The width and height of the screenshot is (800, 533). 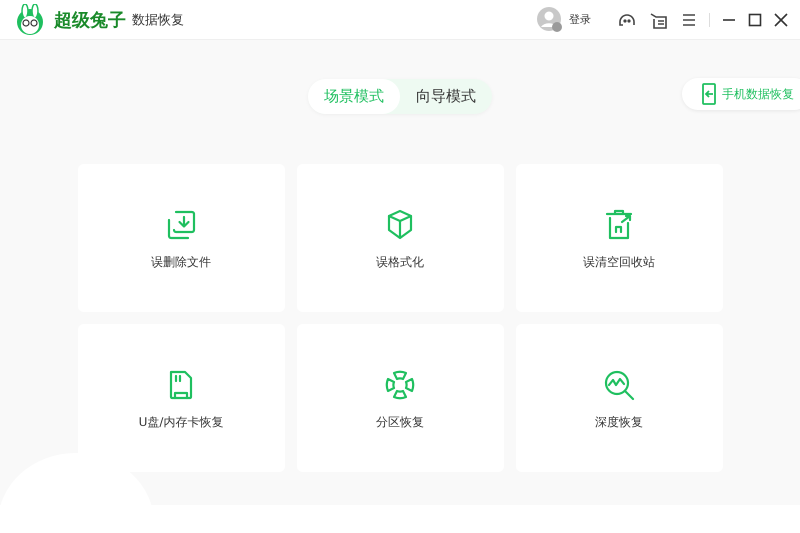 What do you see at coordinates (781, 19) in the screenshot?
I see `close-icon` at bounding box center [781, 19].